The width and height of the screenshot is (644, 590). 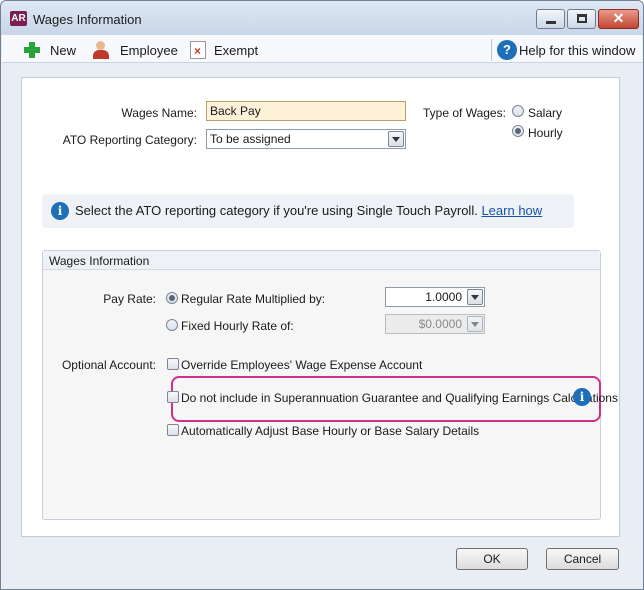 I want to click on regular-rate-value: 1.0000, so click(x=443, y=297).